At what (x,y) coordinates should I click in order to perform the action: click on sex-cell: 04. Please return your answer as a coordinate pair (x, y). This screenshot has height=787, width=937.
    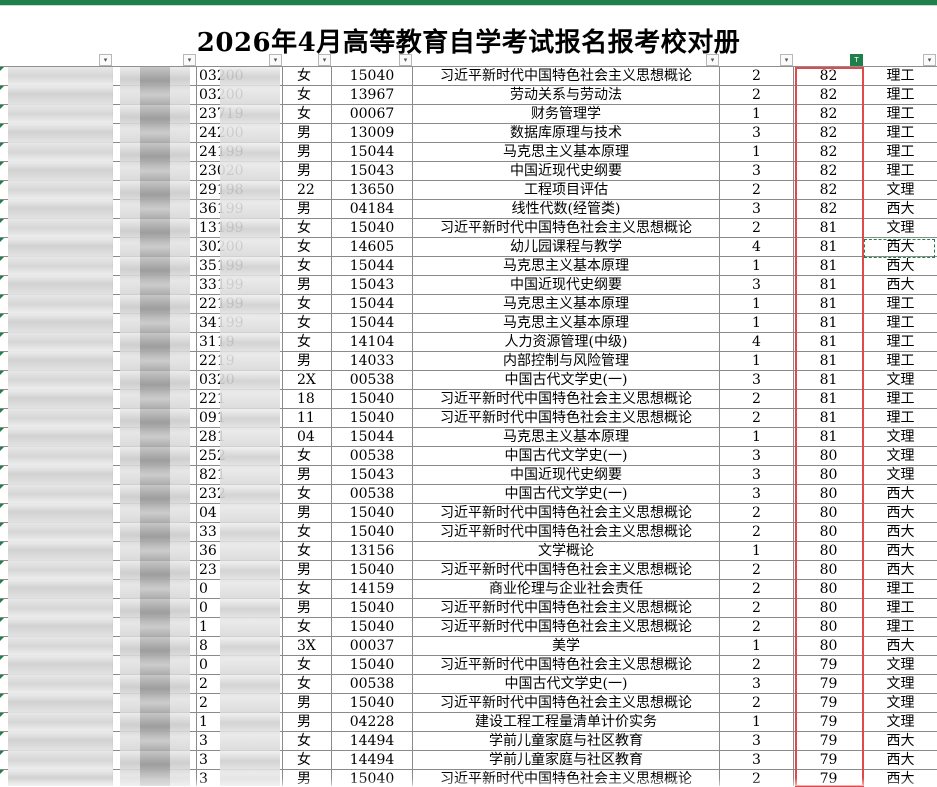
    Looking at the image, I should click on (307, 437).